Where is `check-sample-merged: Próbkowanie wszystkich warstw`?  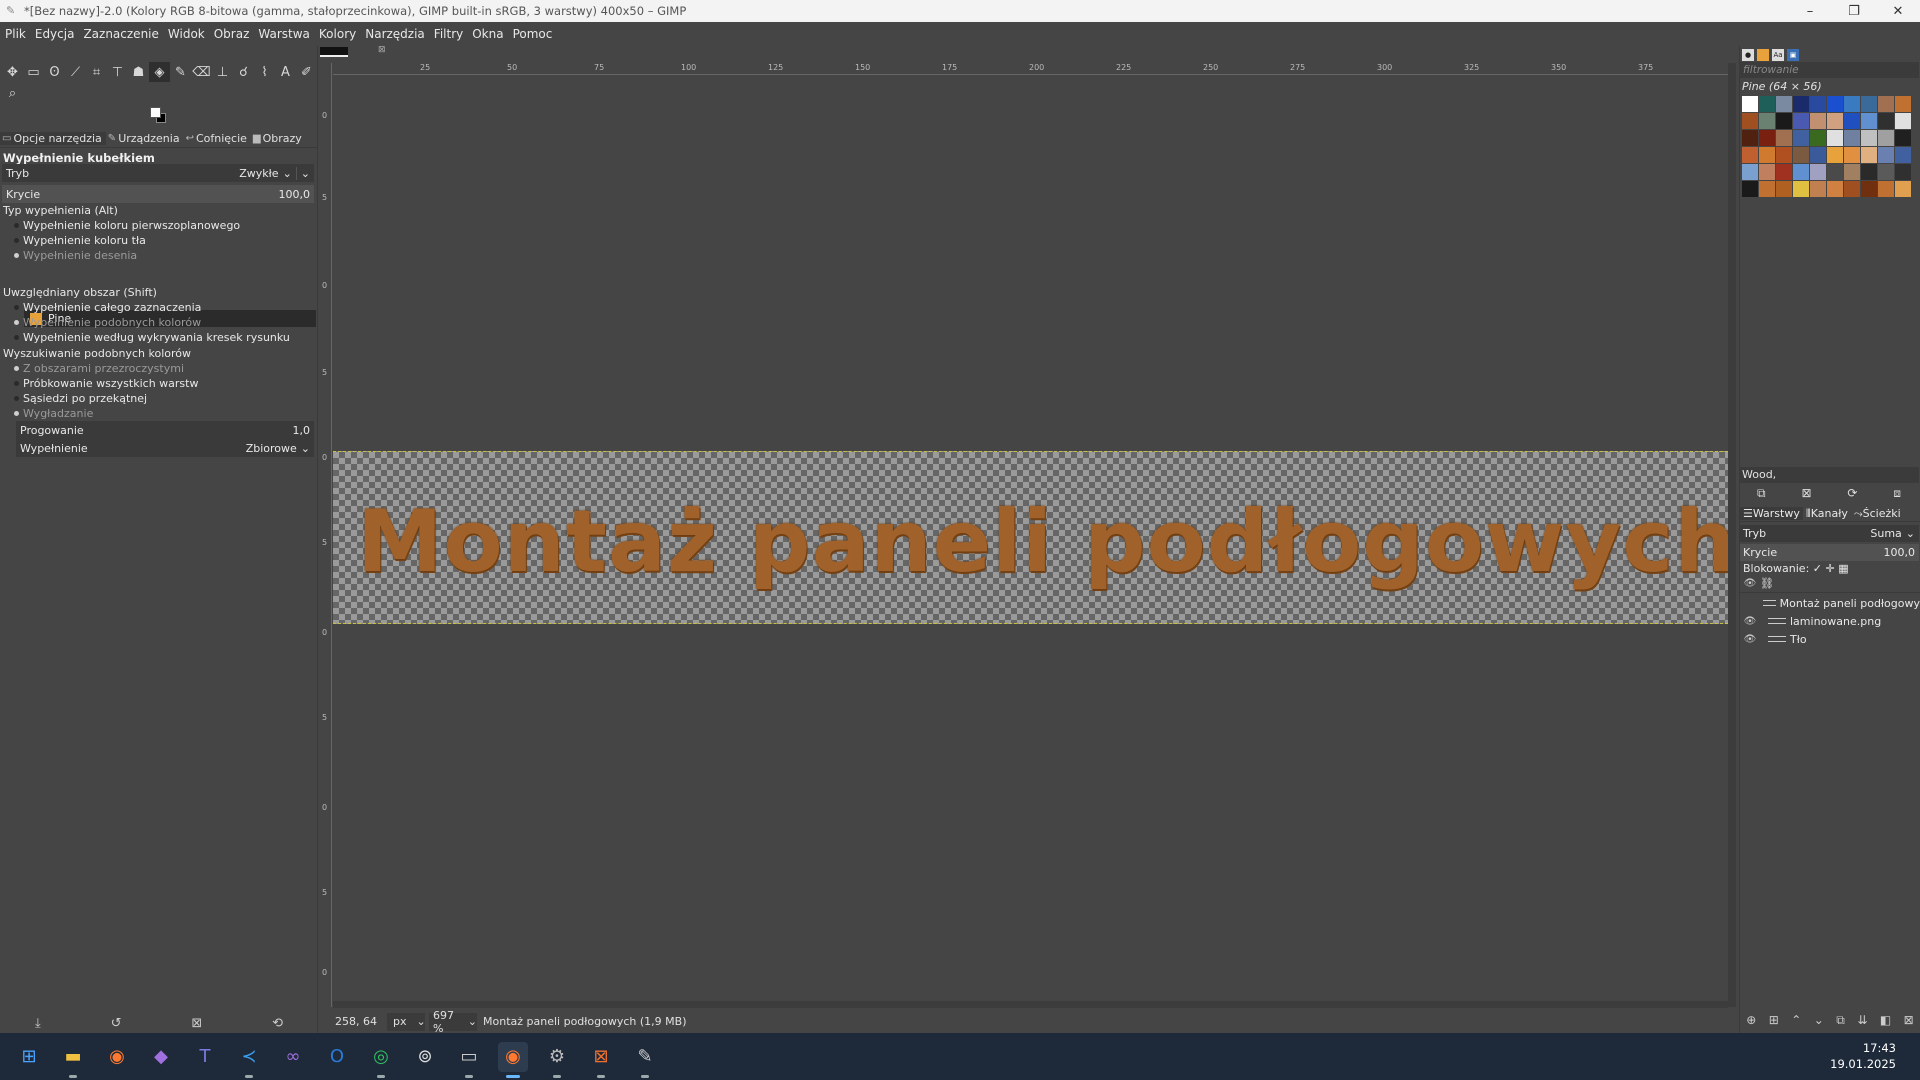
check-sample-merged: Próbkowanie wszystkich warstw is located at coordinates (106, 383).